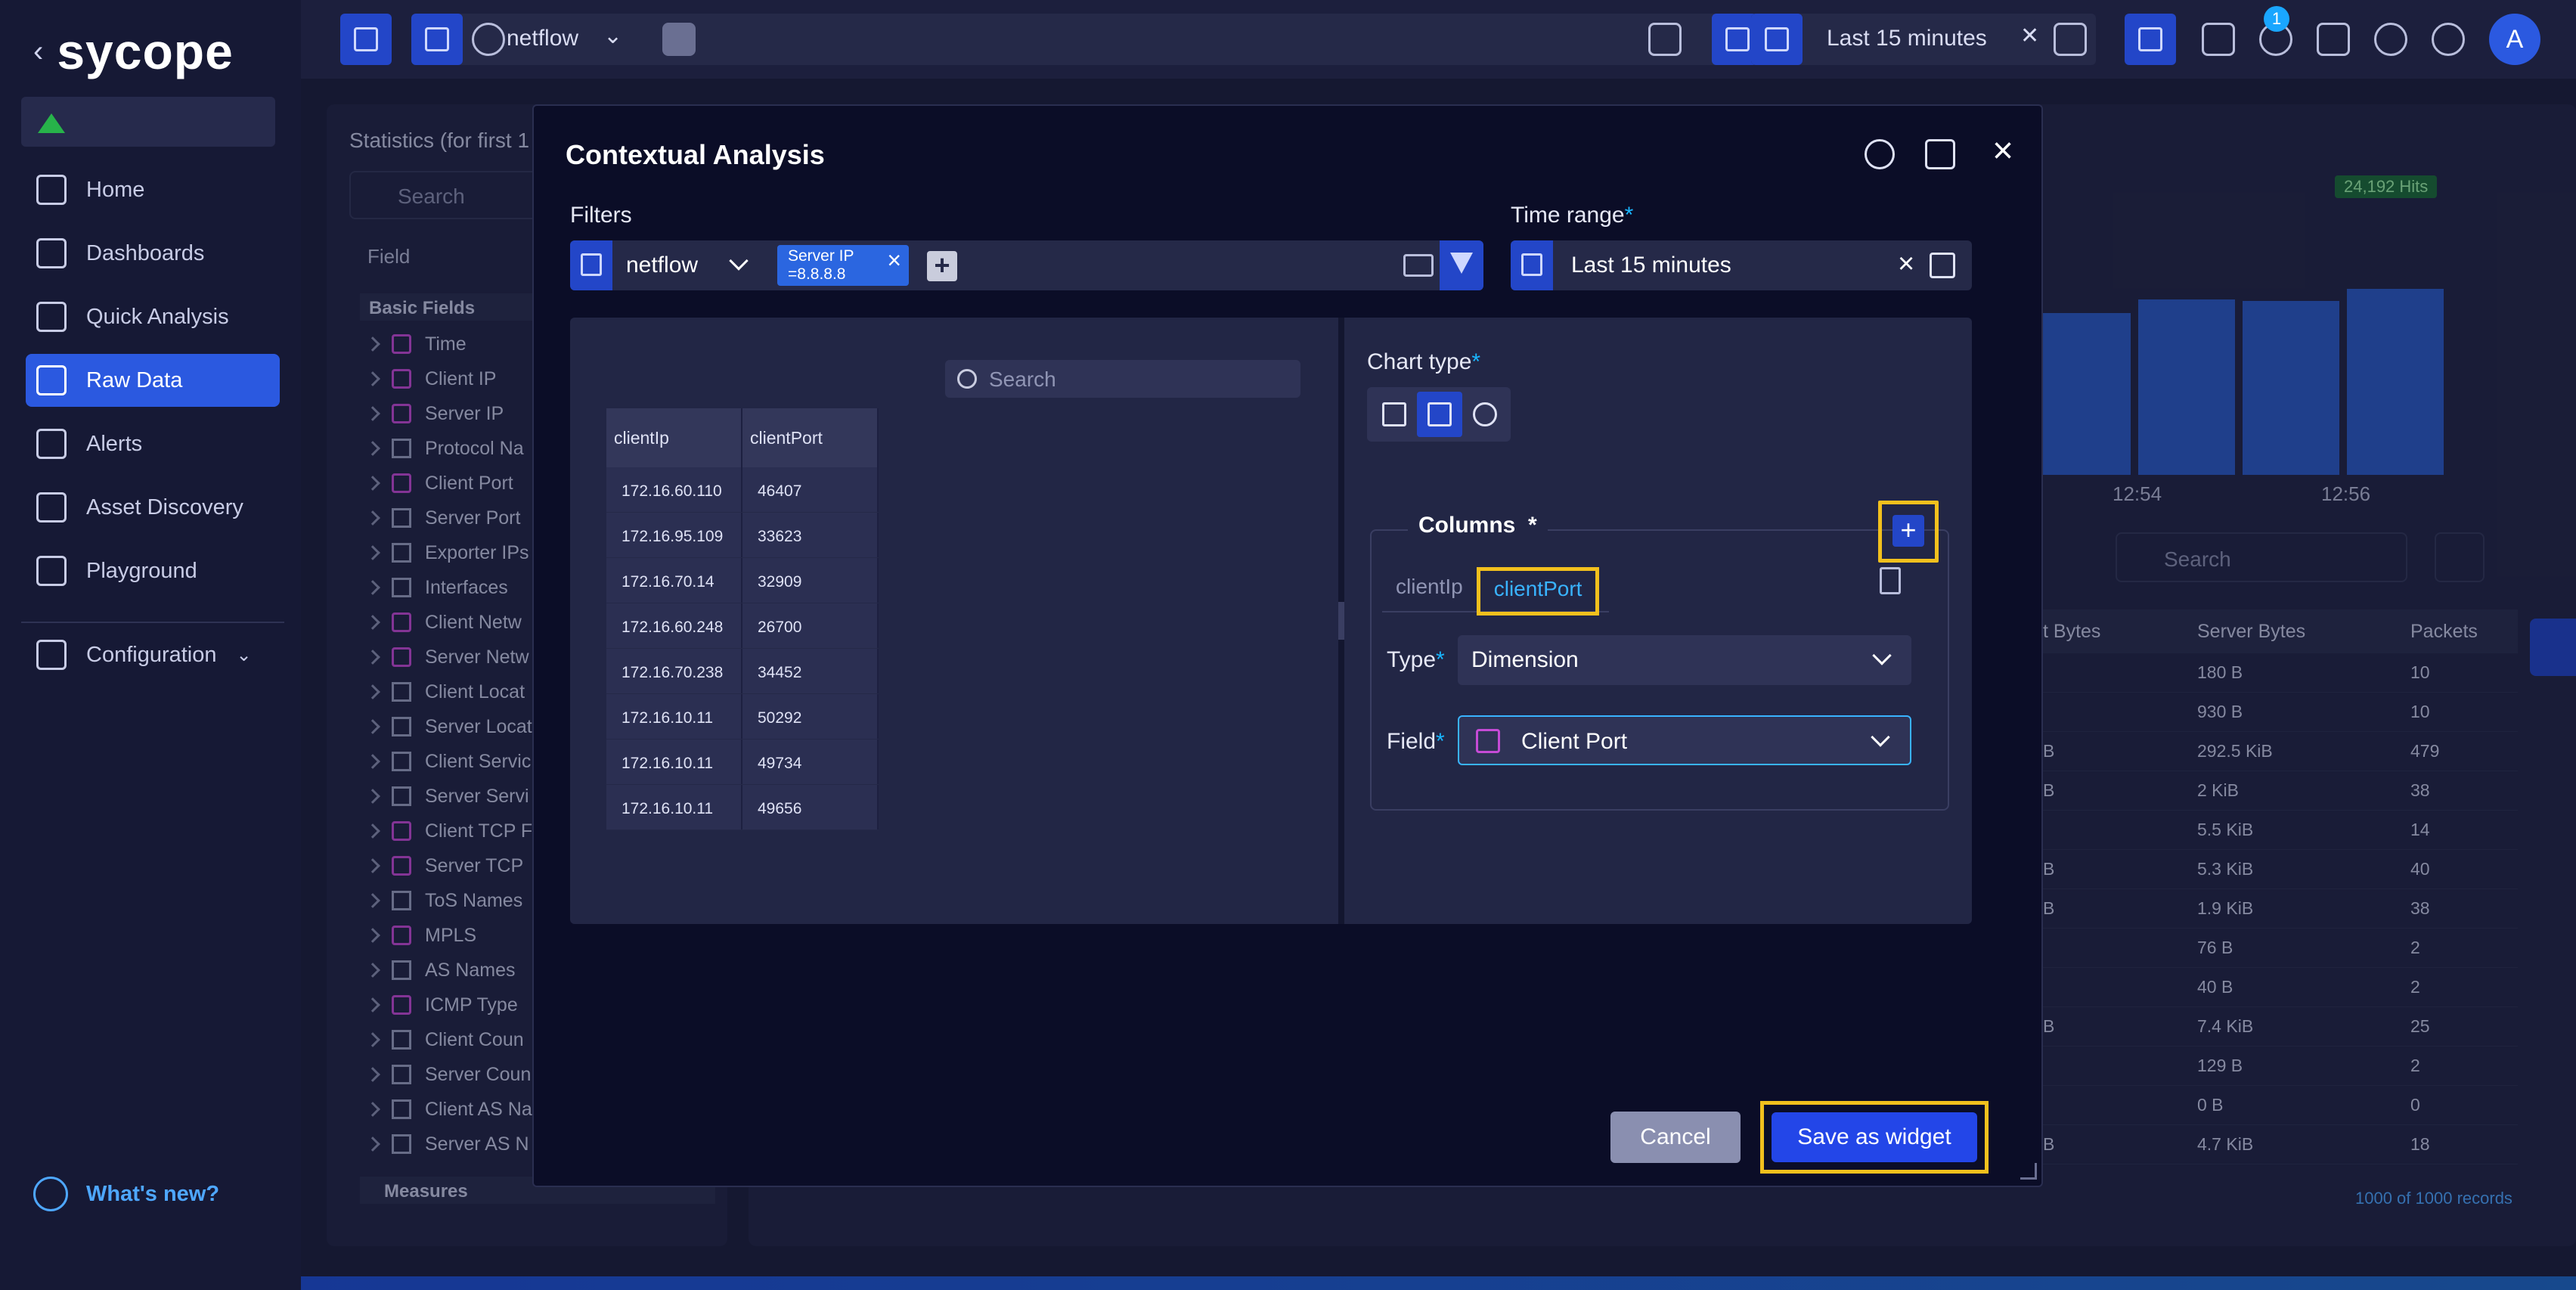 This screenshot has height=1290, width=2576. I want to click on settings-gear-icon, so click(2390, 39).